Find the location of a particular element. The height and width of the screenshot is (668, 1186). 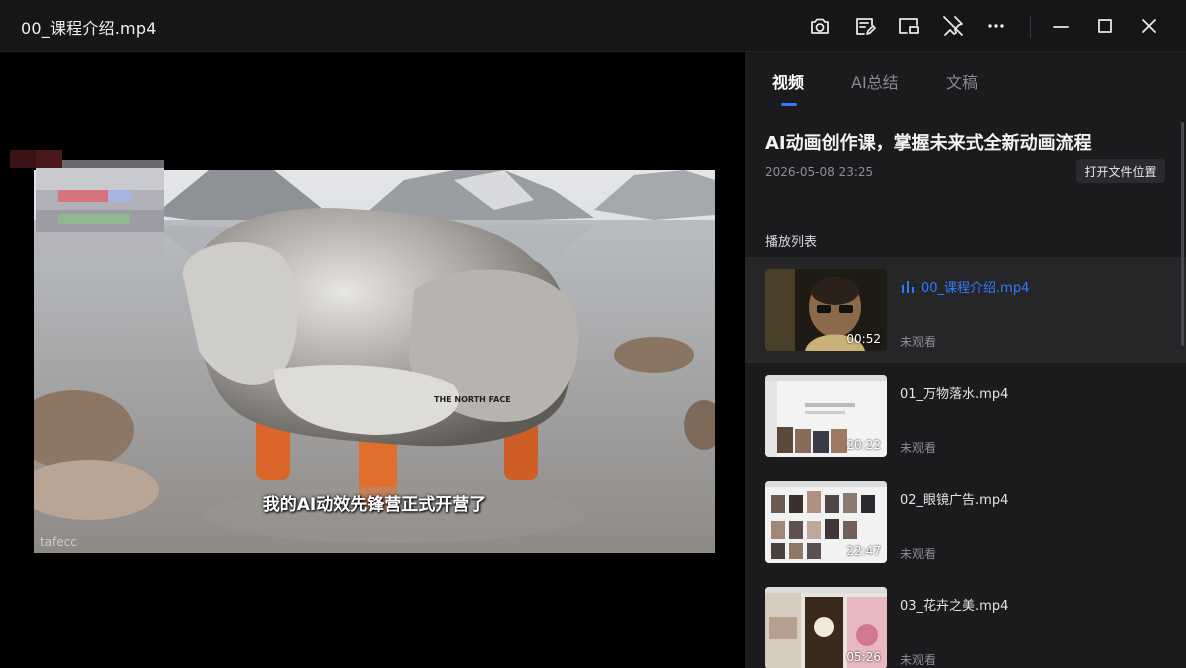

maximize-icon is located at coordinates (1105, 26).